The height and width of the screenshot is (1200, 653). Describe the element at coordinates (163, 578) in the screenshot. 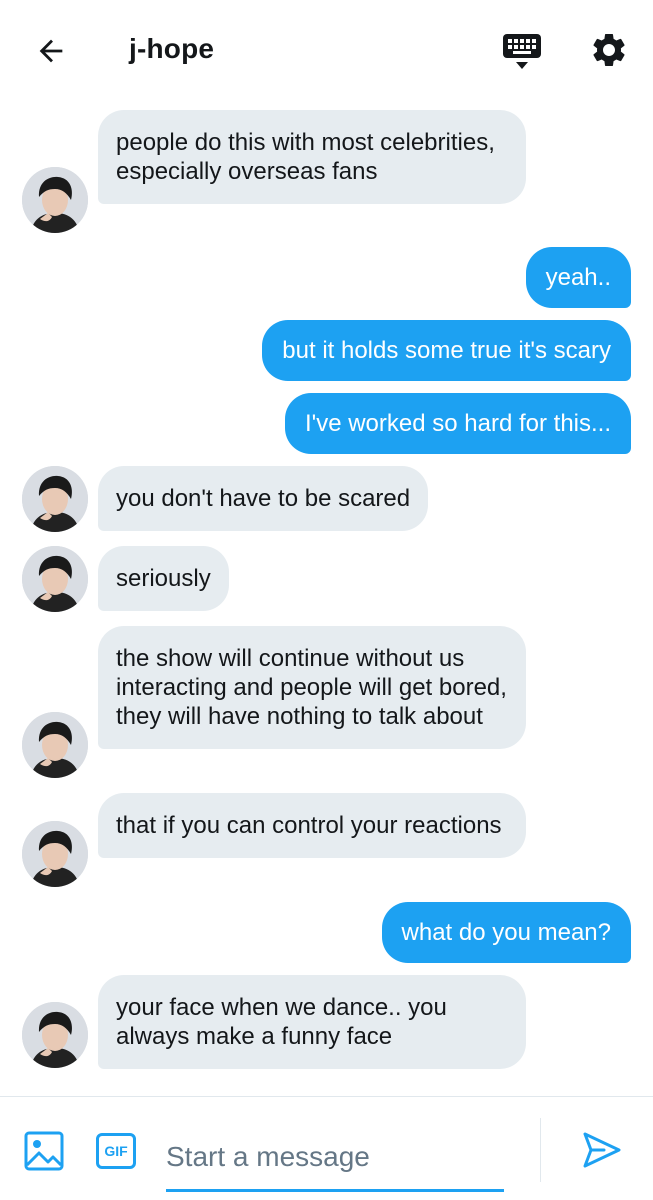

I see `message-bubble-incoming: seriously` at that location.